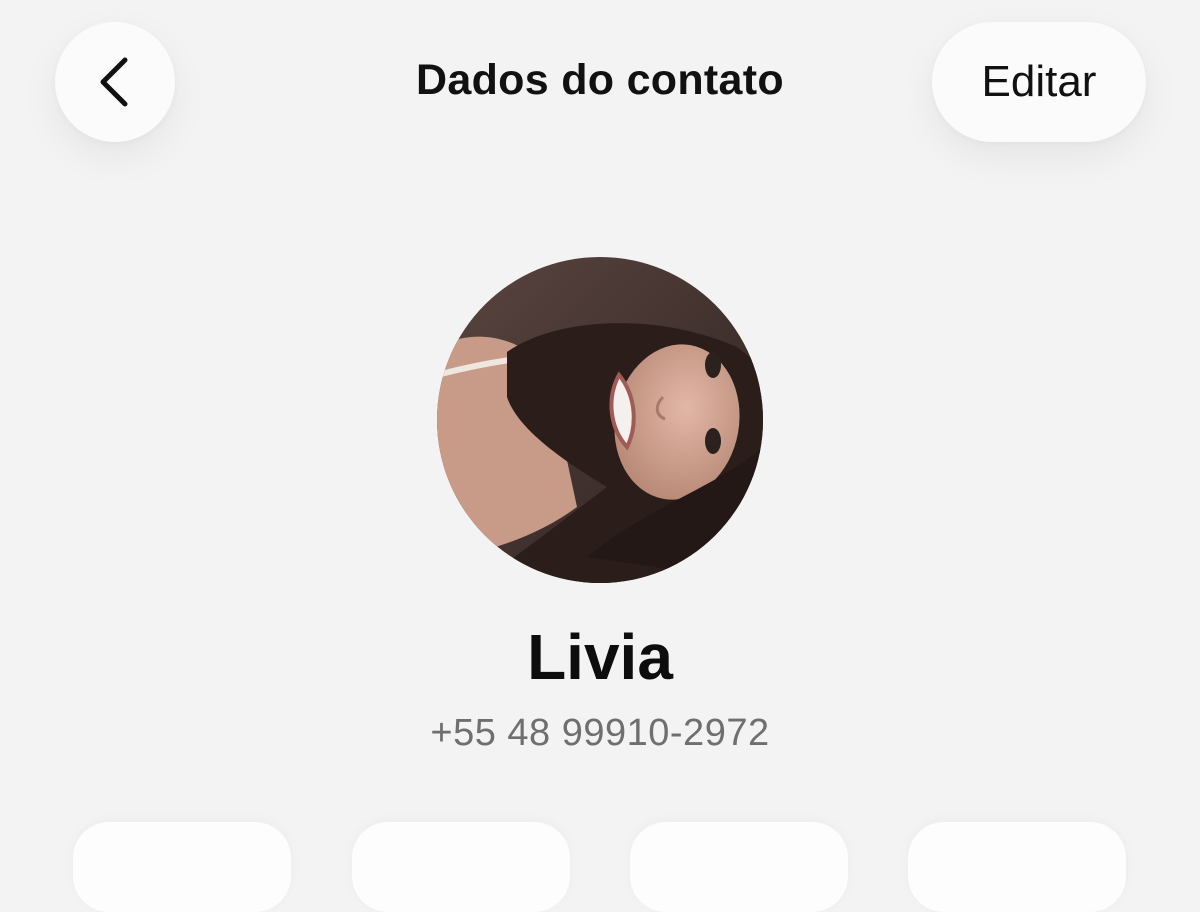 This screenshot has width=1200, height=912. I want to click on avatar, so click(600, 420).